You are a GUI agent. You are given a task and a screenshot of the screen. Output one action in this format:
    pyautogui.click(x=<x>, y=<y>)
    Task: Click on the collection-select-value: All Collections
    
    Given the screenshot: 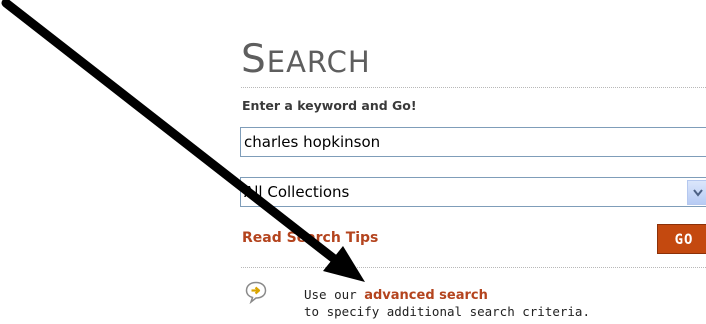 What is the action you would take?
    pyautogui.click(x=297, y=192)
    